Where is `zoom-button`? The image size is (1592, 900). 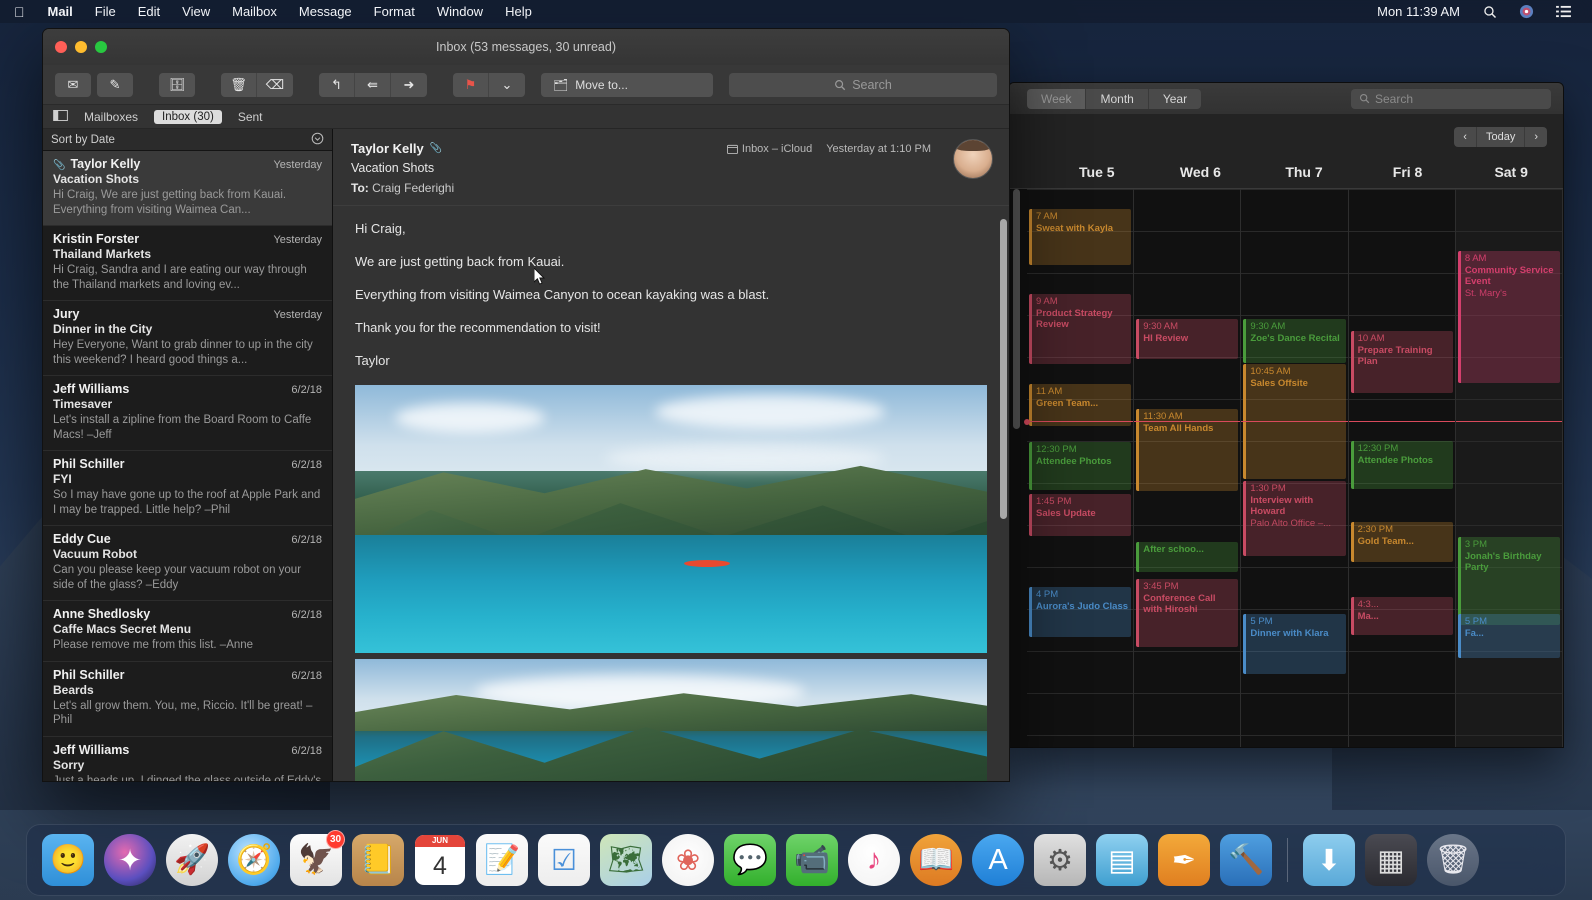 zoom-button is located at coordinates (101, 47).